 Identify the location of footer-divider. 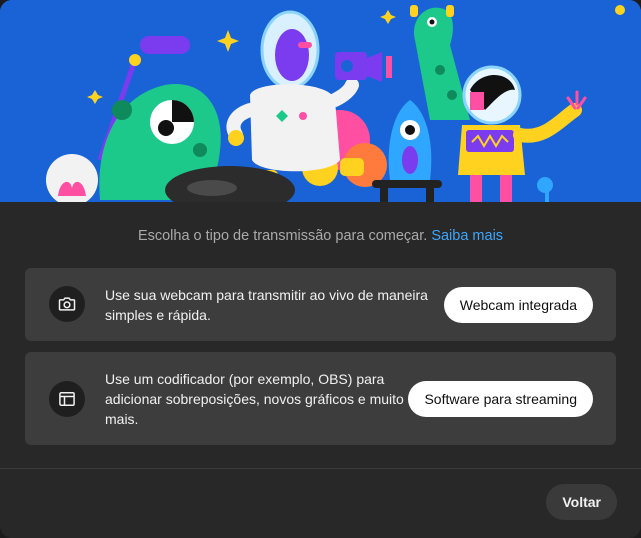
(320, 468).